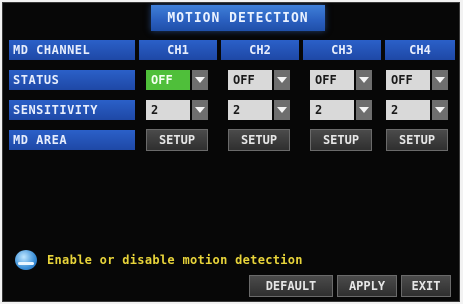 This screenshot has width=463, height=304. What do you see at coordinates (426, 286) in the screenshot?
I see `exit-button: EXIT` at bounding box center [426, 286].